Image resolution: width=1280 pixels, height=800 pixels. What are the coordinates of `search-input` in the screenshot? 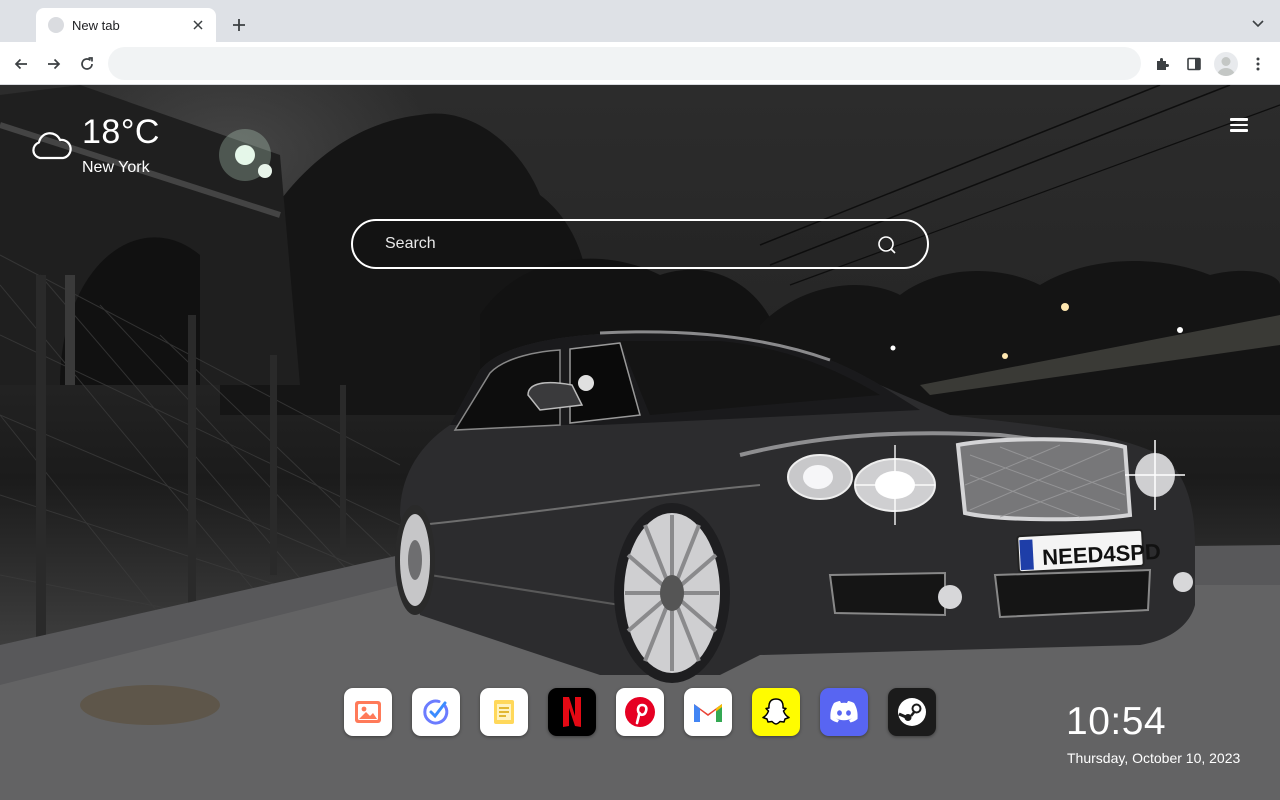 It's located at (623, 244).